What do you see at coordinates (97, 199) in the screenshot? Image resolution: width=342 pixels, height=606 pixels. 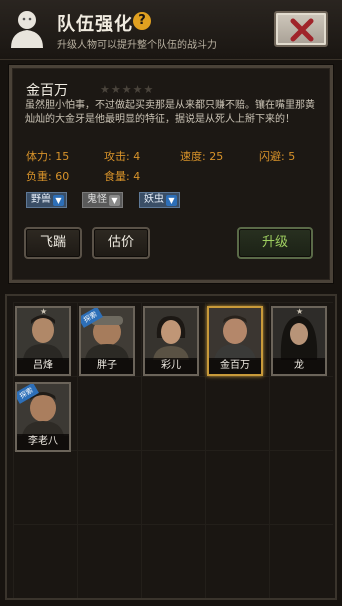 I see `tag-label: 鬼怪` at bounding box center [97, 199].